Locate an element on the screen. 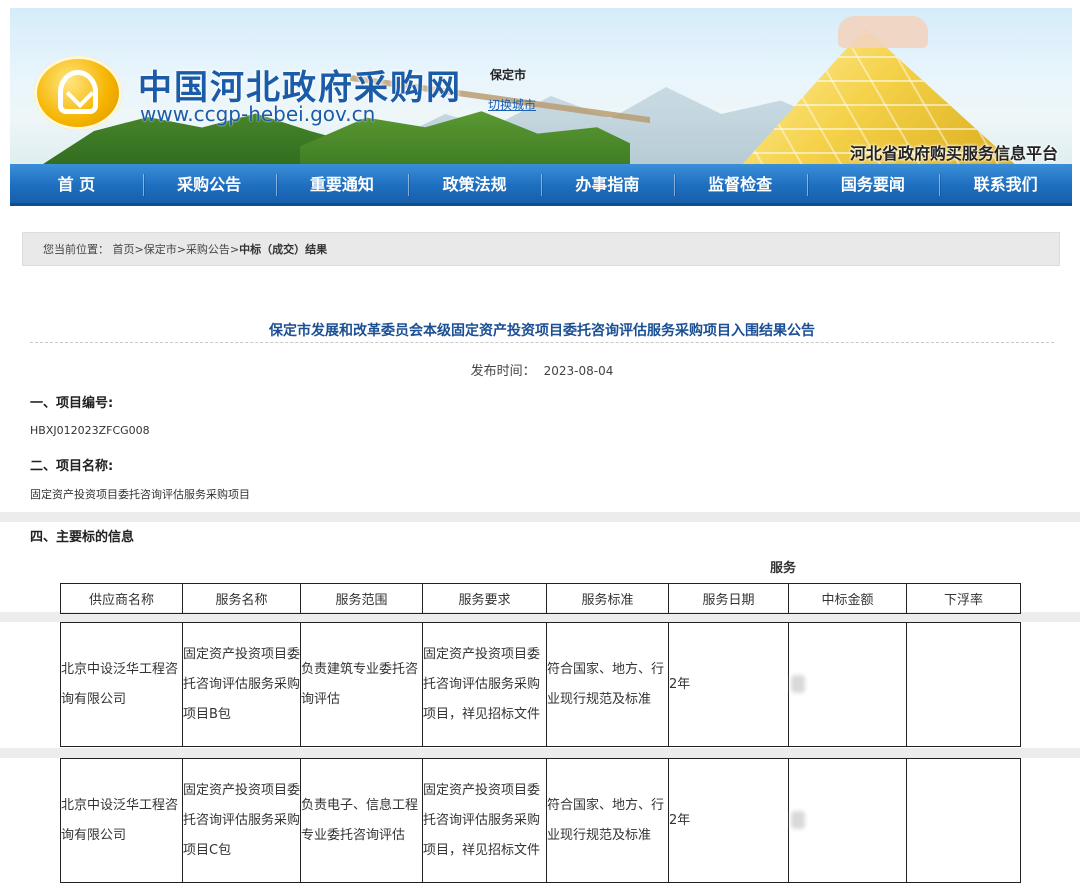  table-header-row: 供应商名称 服务名称 服务范围 服务要求 服务标准 服务日期 中标金额 下浮率 is located at coordinates (540, 598).